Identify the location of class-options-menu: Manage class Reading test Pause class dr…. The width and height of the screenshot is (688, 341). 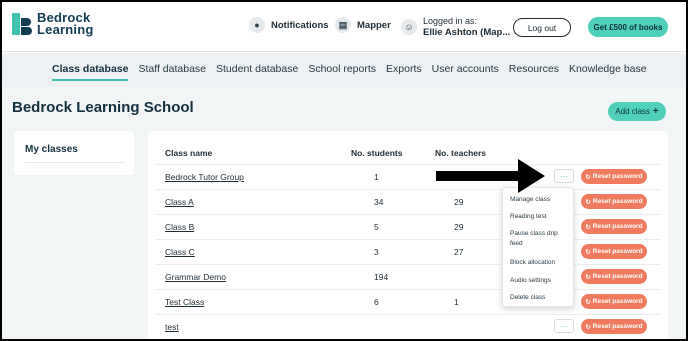
(538, 247).